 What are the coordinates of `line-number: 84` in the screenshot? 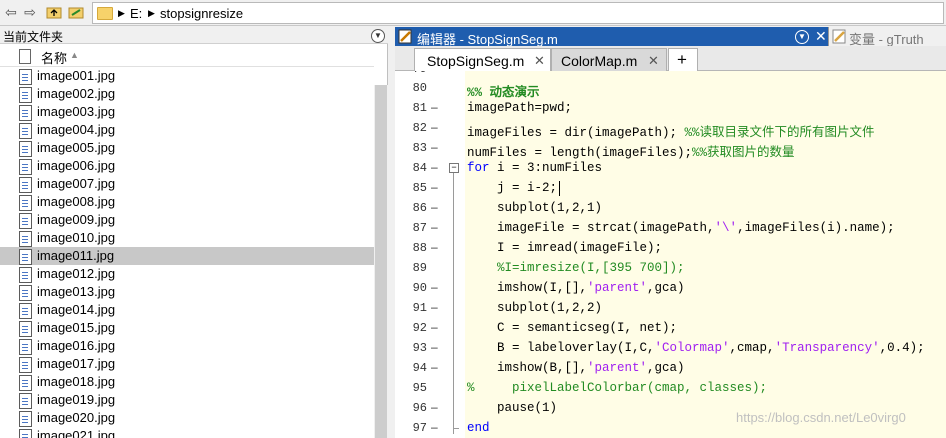 It's located at (419, 168).